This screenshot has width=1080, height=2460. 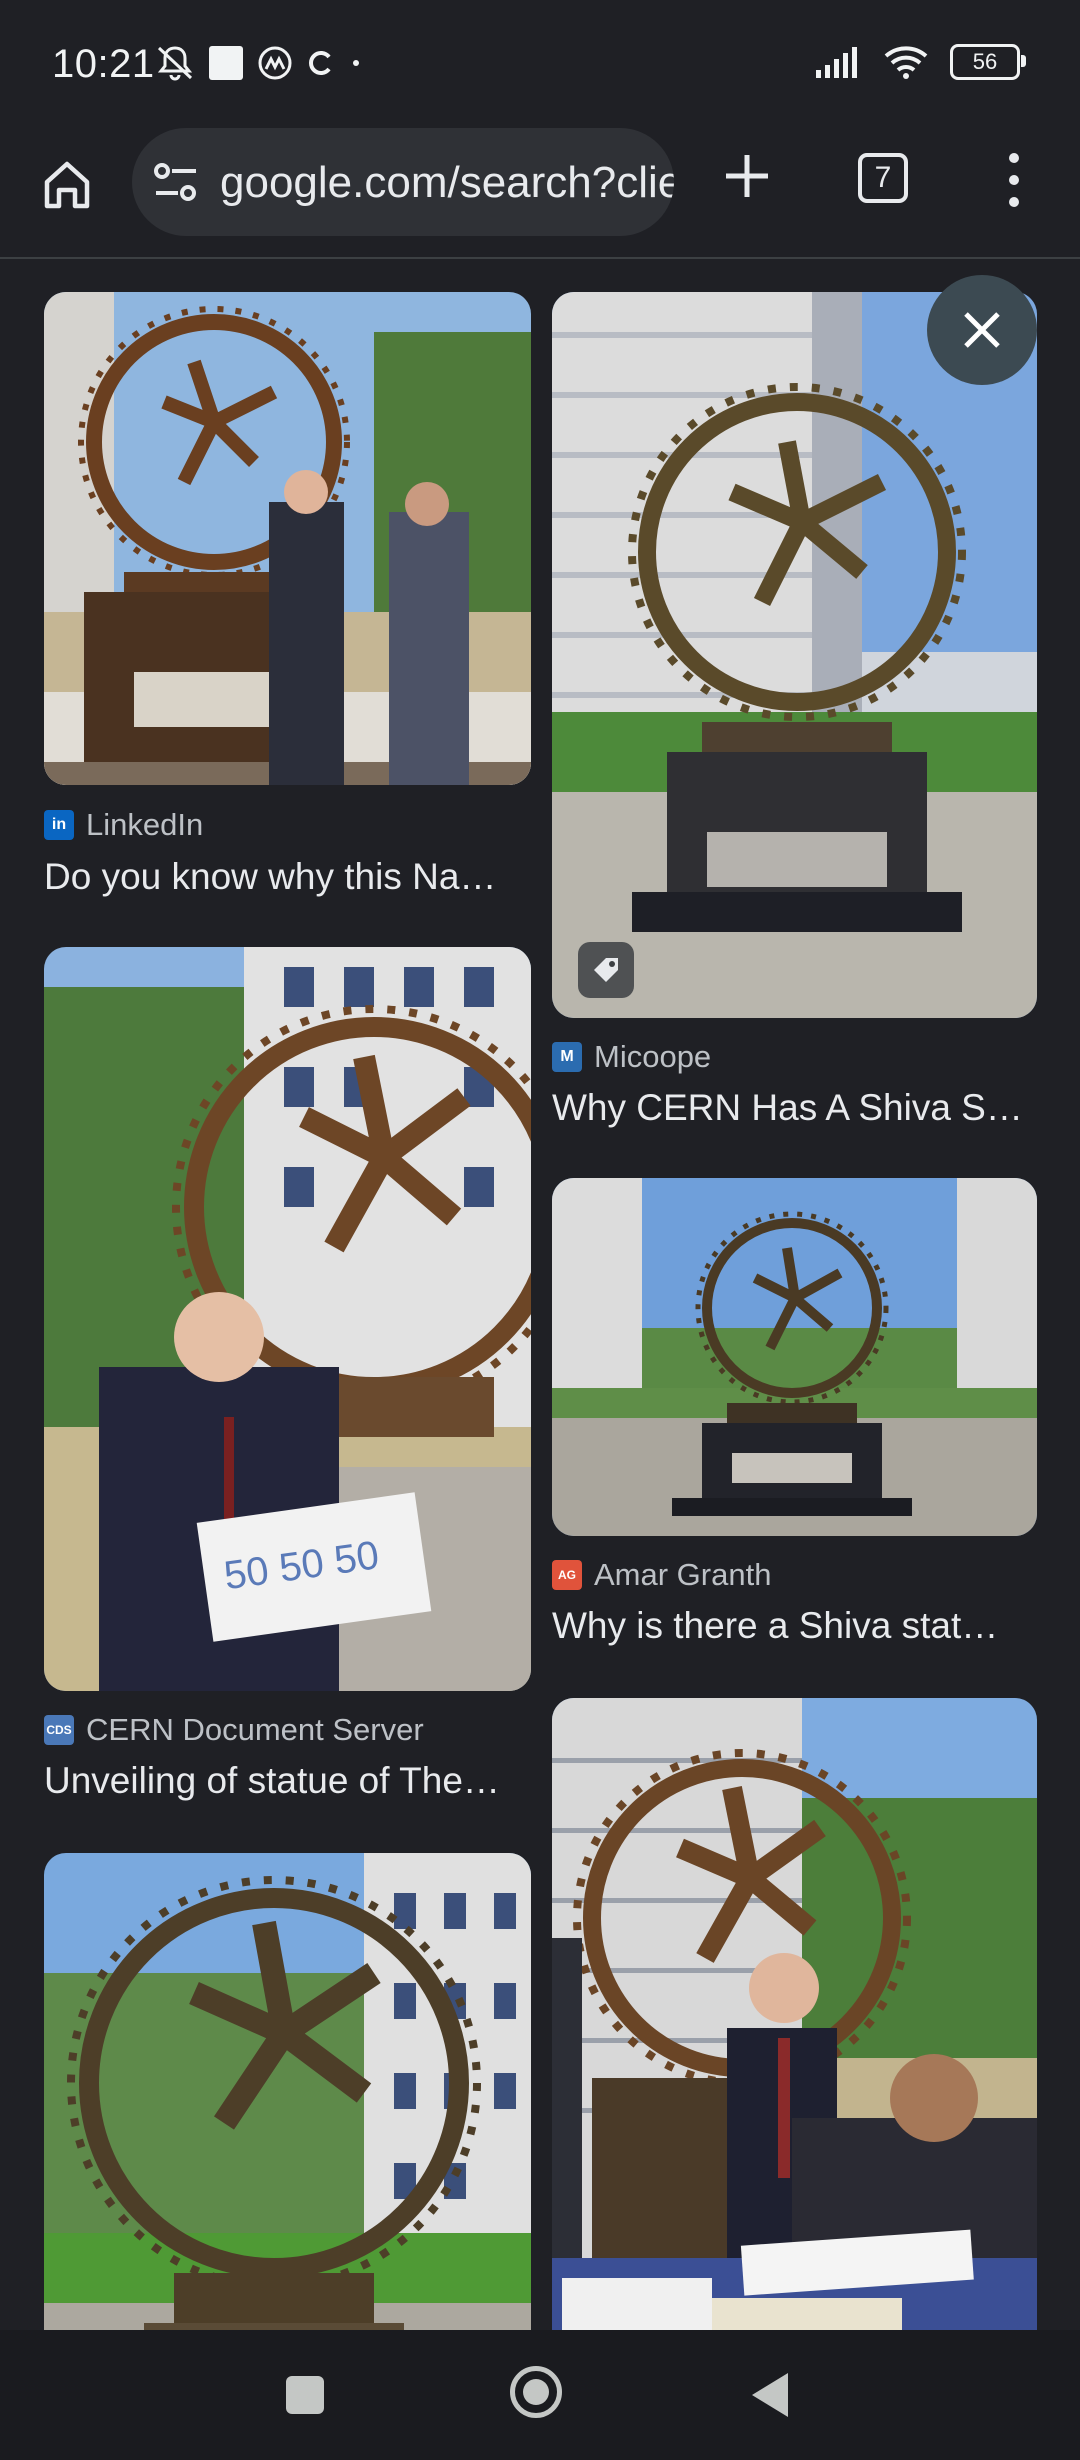 I want to click on close-button, so click(x=982, y=330).